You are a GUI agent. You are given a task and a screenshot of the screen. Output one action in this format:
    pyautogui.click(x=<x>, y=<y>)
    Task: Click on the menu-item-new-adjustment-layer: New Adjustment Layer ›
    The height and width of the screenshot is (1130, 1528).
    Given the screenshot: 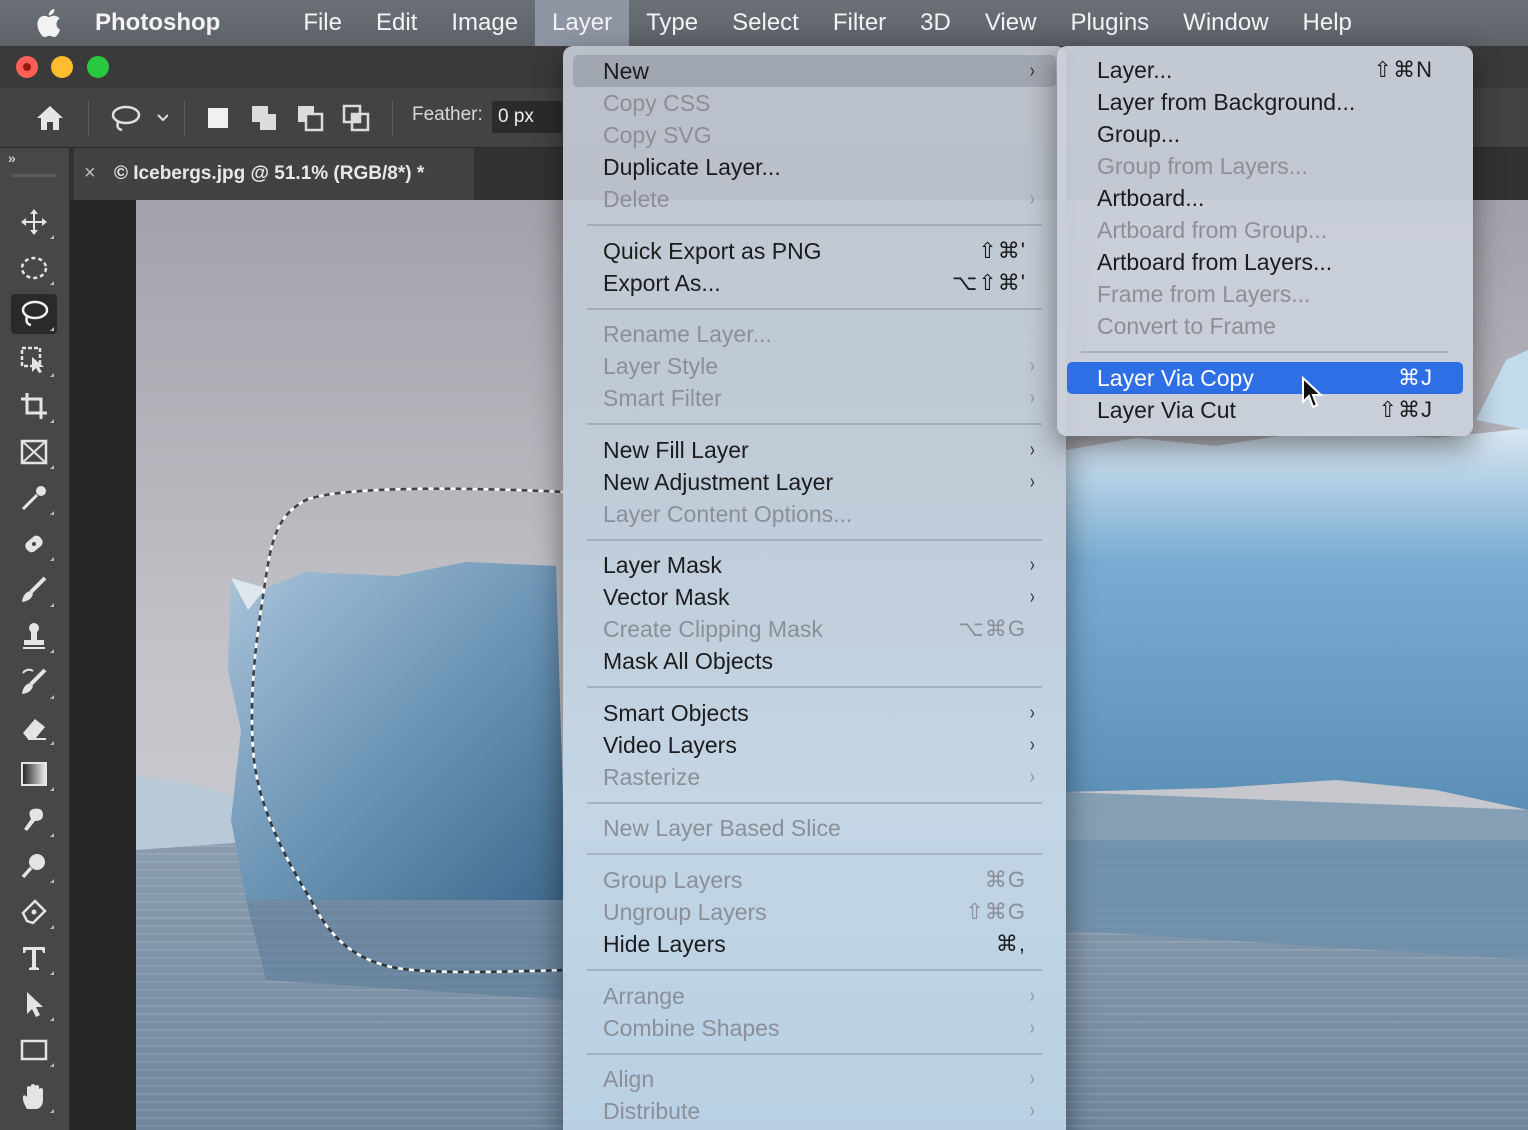 What is the action you would take?
    pyautogui.click(x=814, y=482)
    